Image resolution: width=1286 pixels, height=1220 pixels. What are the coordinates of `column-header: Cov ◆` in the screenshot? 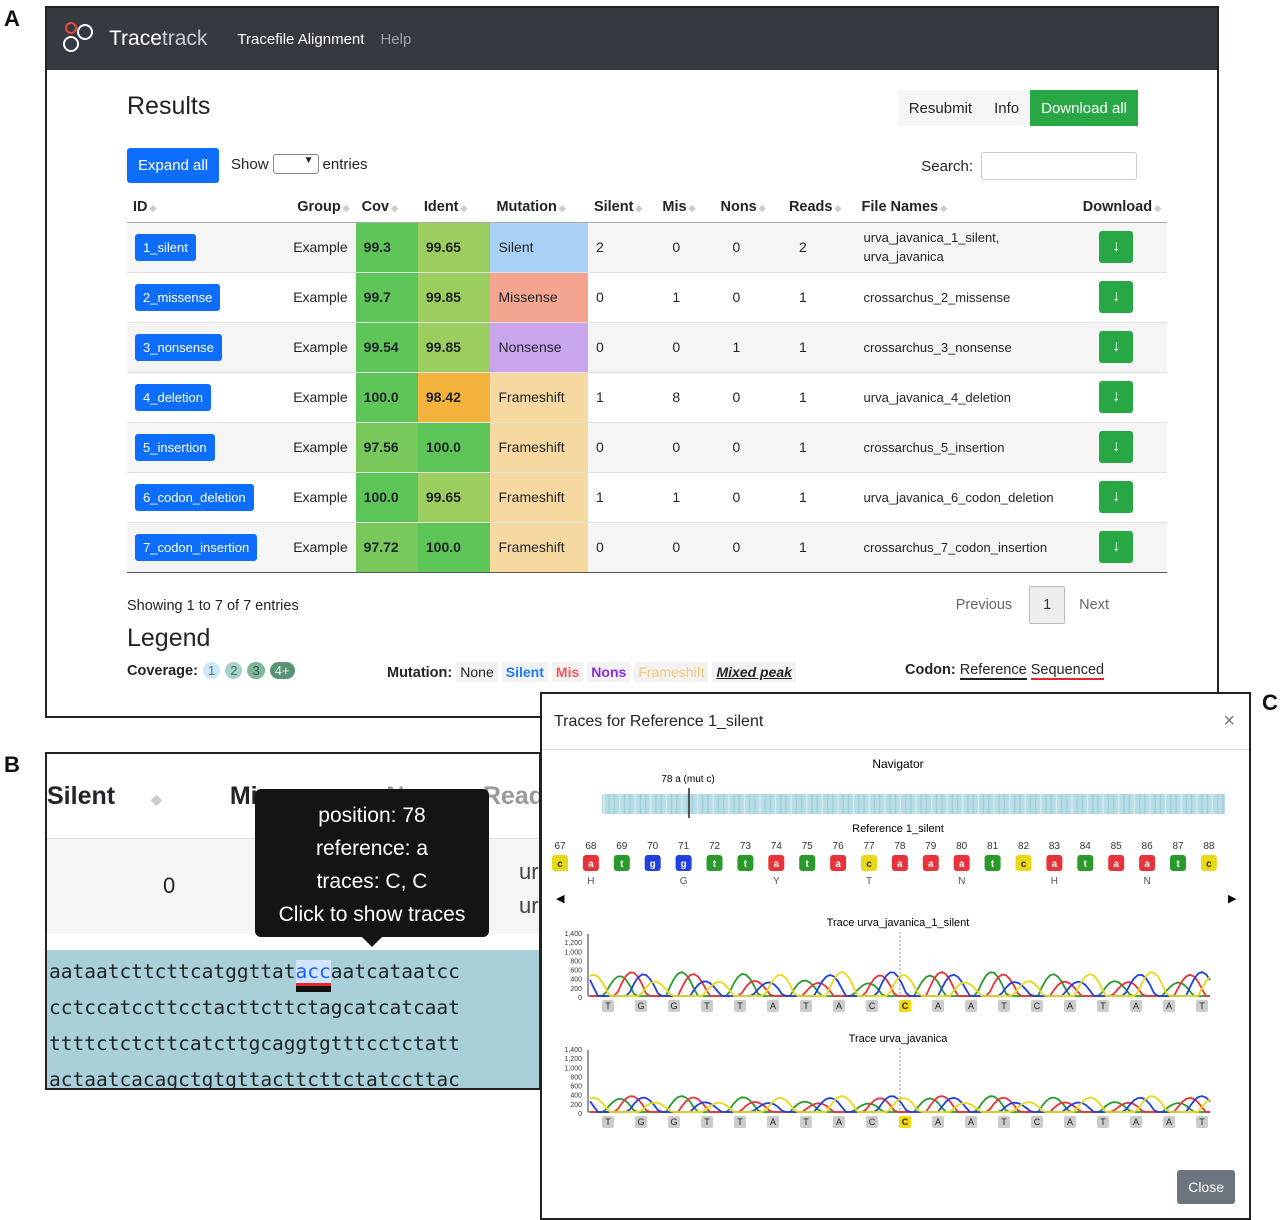 It's located at (386, 207).